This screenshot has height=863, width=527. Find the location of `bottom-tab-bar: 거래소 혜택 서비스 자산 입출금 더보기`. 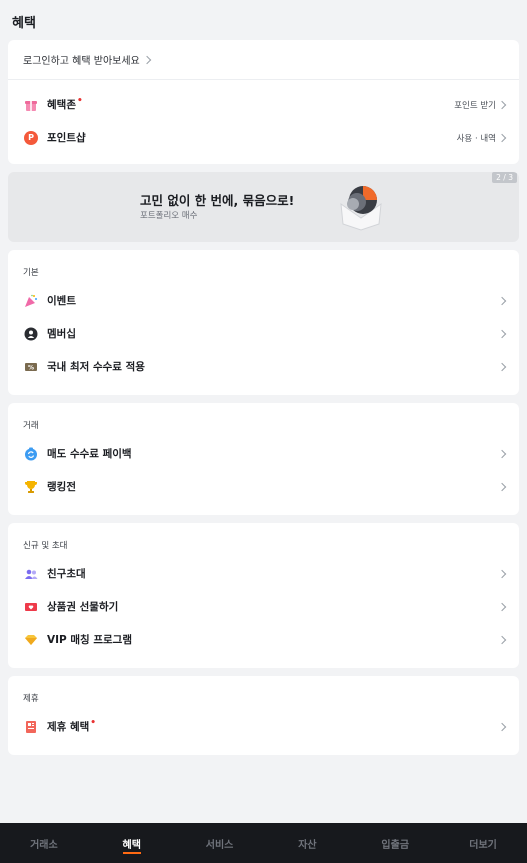

bottom-tab-bar: 거래소 혜택 서비스 자산 입출금 더보기 is located at coordinates (263, 843).